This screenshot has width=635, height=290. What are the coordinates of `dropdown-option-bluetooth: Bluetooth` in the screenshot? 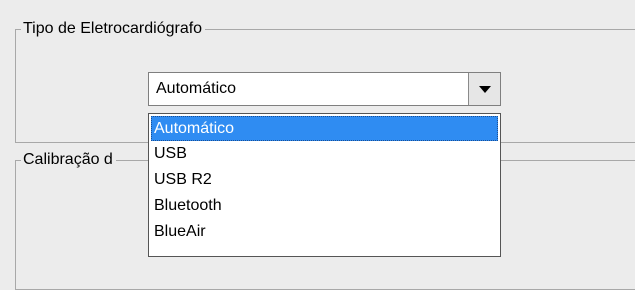 It's located at (324, 206).